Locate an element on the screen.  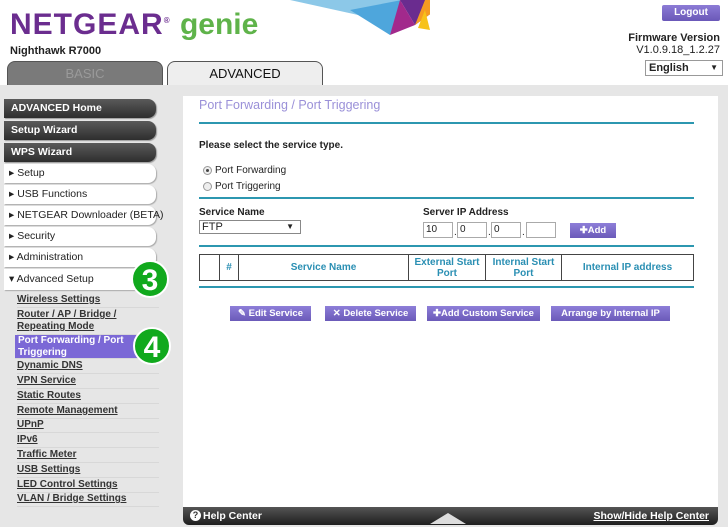
sub-usb-settings: USB Settings is located at coordinates (88, 471).